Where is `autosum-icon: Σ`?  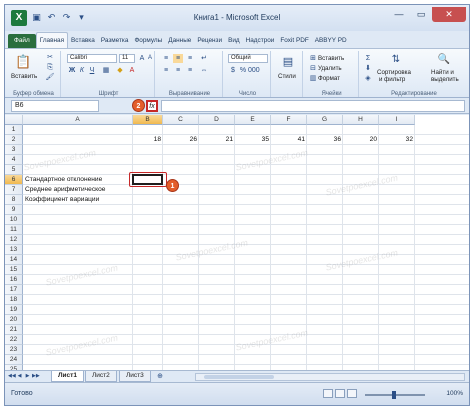 autosum-icon: Σ is located at coordinates (368, 58).